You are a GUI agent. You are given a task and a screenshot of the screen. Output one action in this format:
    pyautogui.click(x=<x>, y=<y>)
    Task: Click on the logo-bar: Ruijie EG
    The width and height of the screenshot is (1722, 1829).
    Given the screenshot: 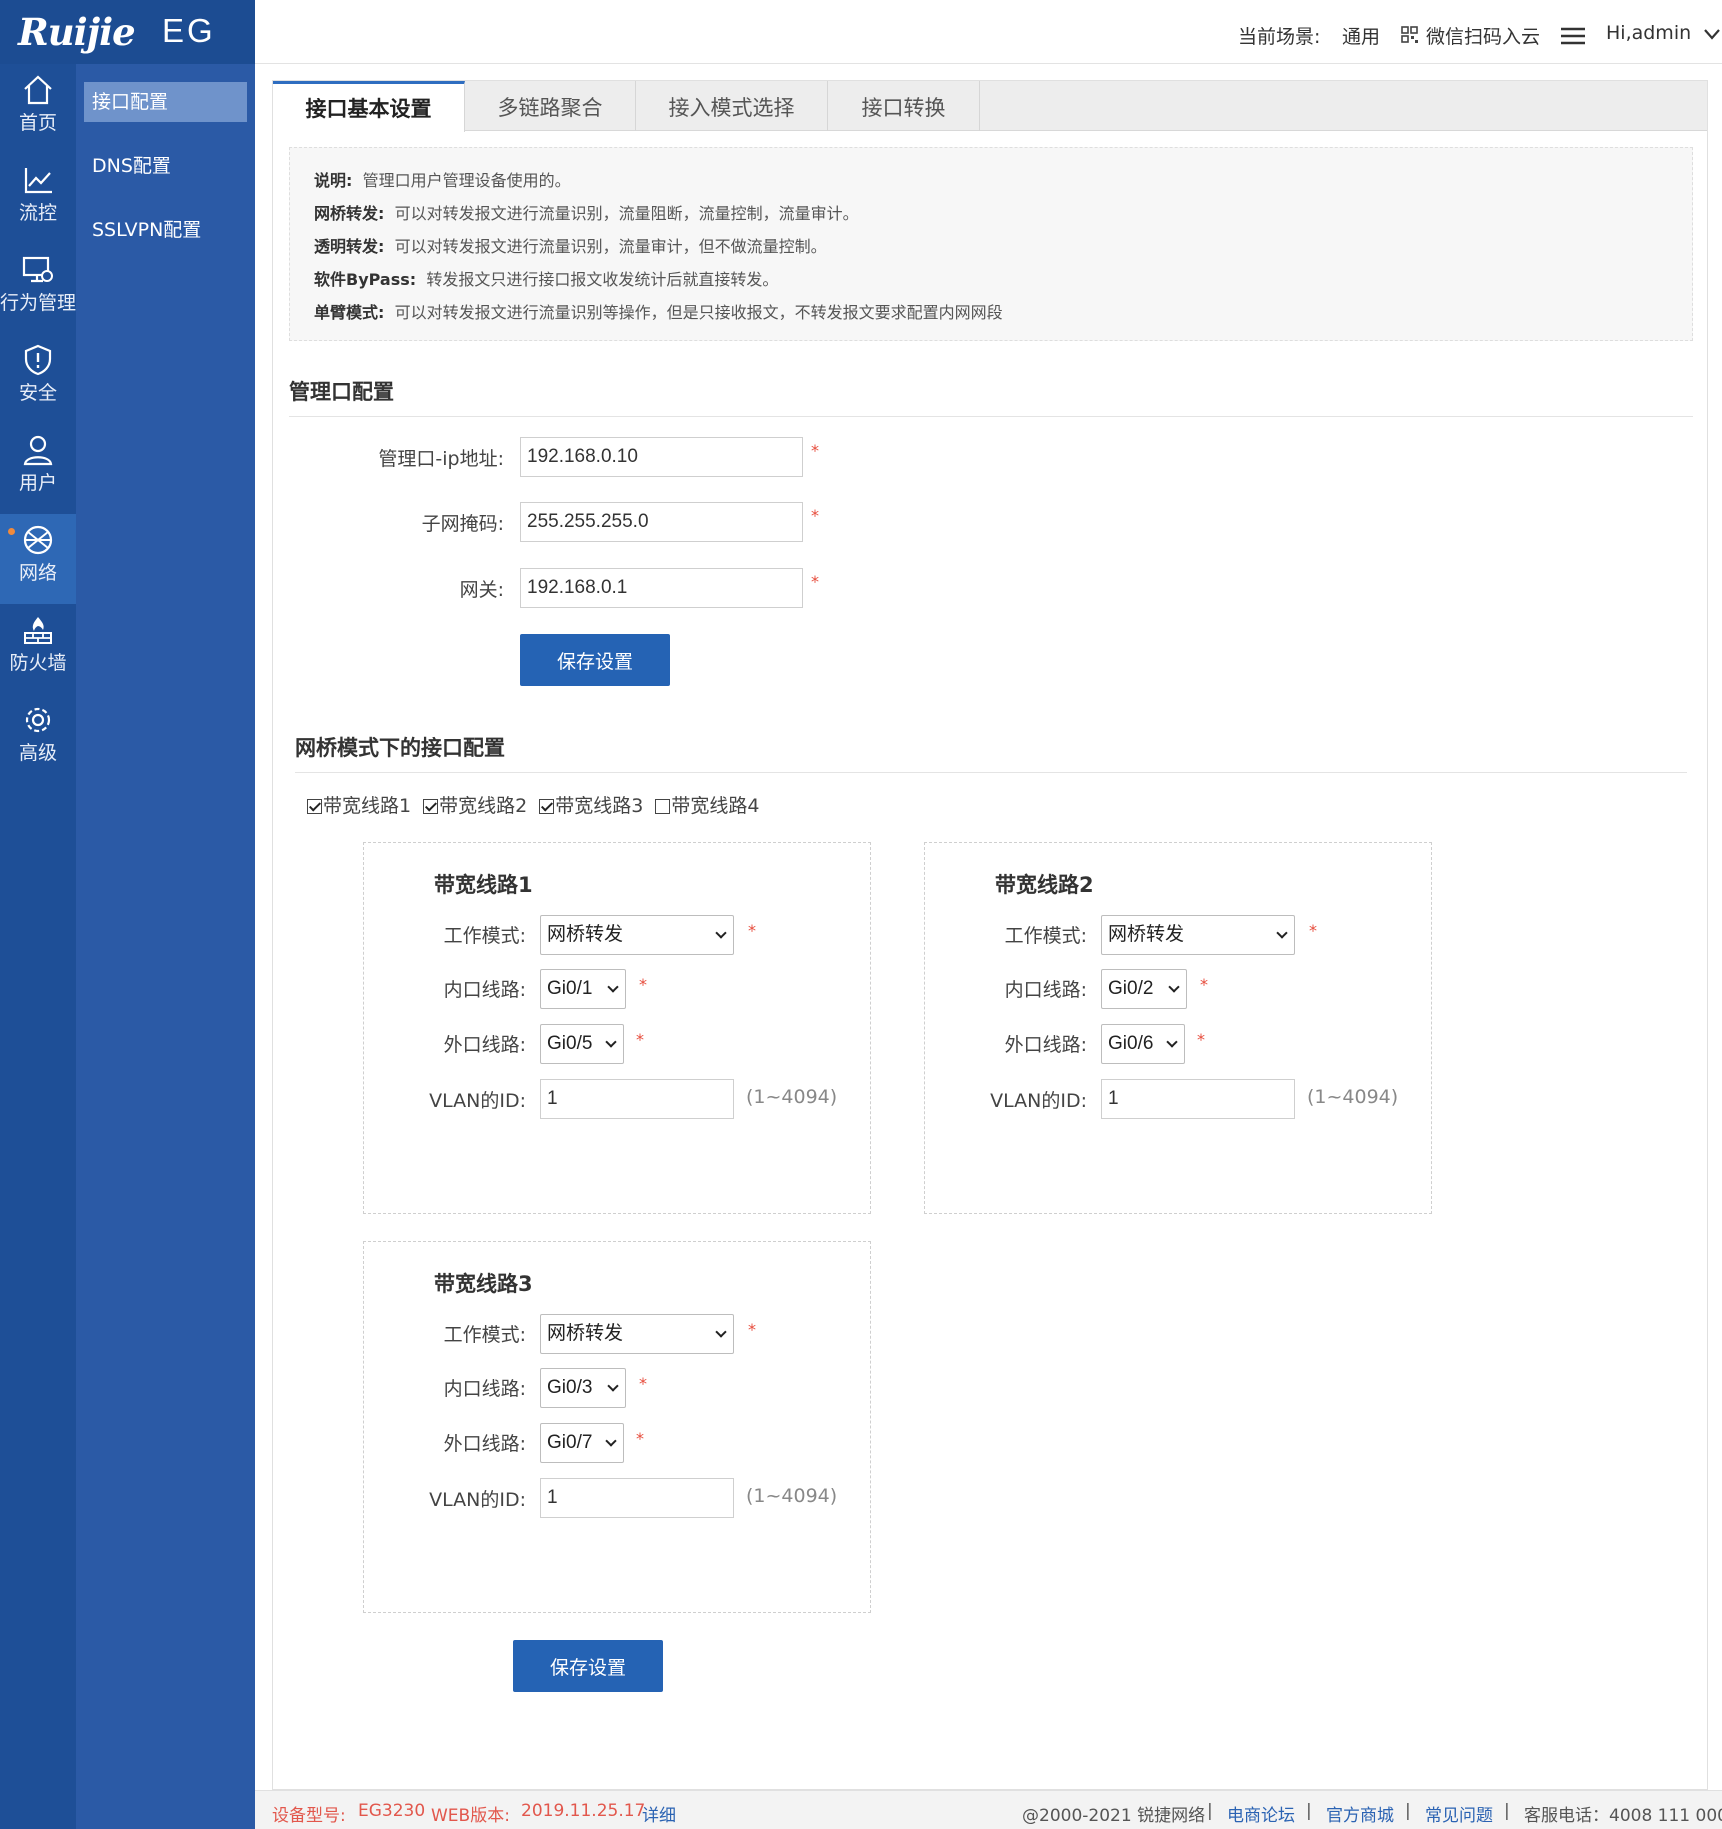 What is the action you would take?
    pyautogui.click(x=127, y=32)
    